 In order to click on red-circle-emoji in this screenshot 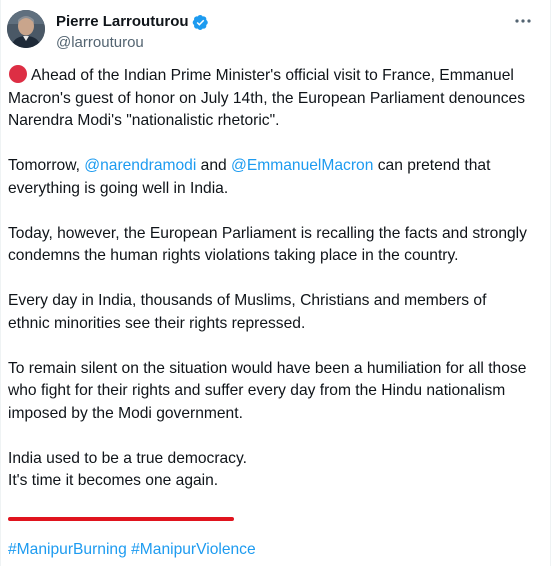, I will do `click(18, 74)`.